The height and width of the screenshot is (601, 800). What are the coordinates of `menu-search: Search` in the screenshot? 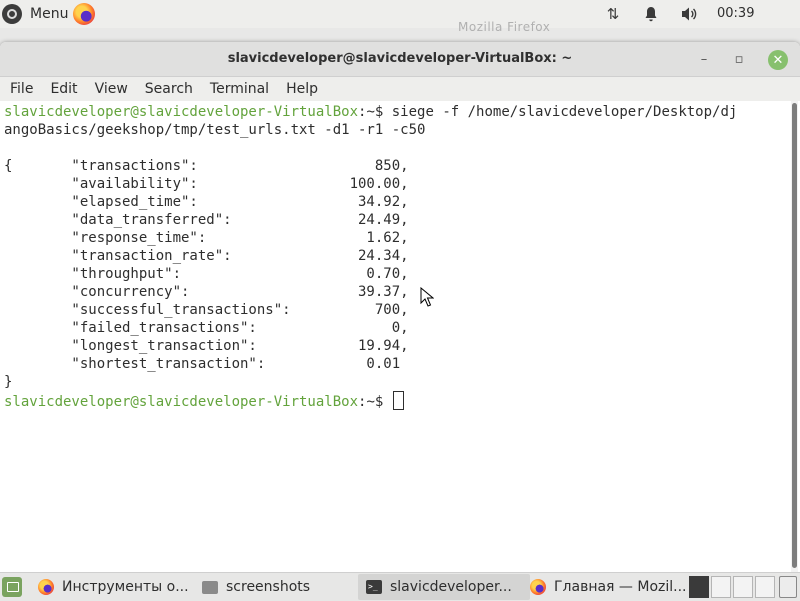 It's located at (169, 89).